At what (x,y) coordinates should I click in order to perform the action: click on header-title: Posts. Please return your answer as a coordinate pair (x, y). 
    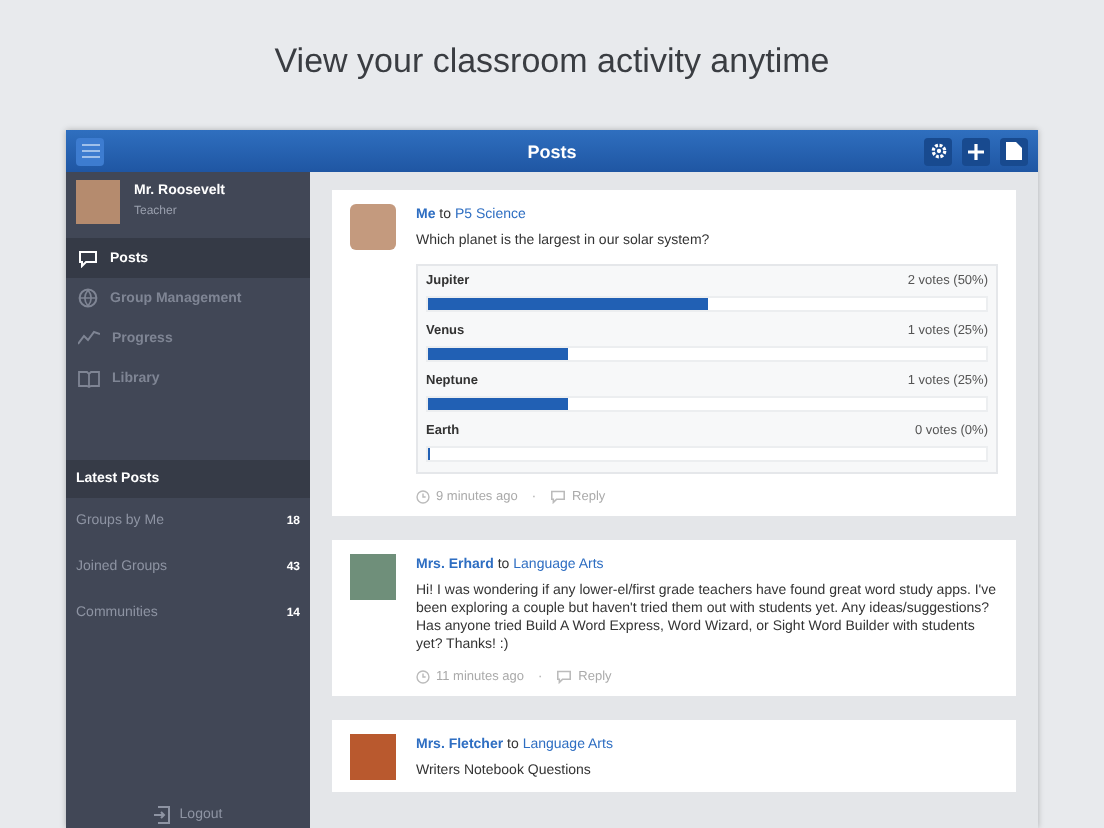
    Looking at the image, I should click on (552, 151).